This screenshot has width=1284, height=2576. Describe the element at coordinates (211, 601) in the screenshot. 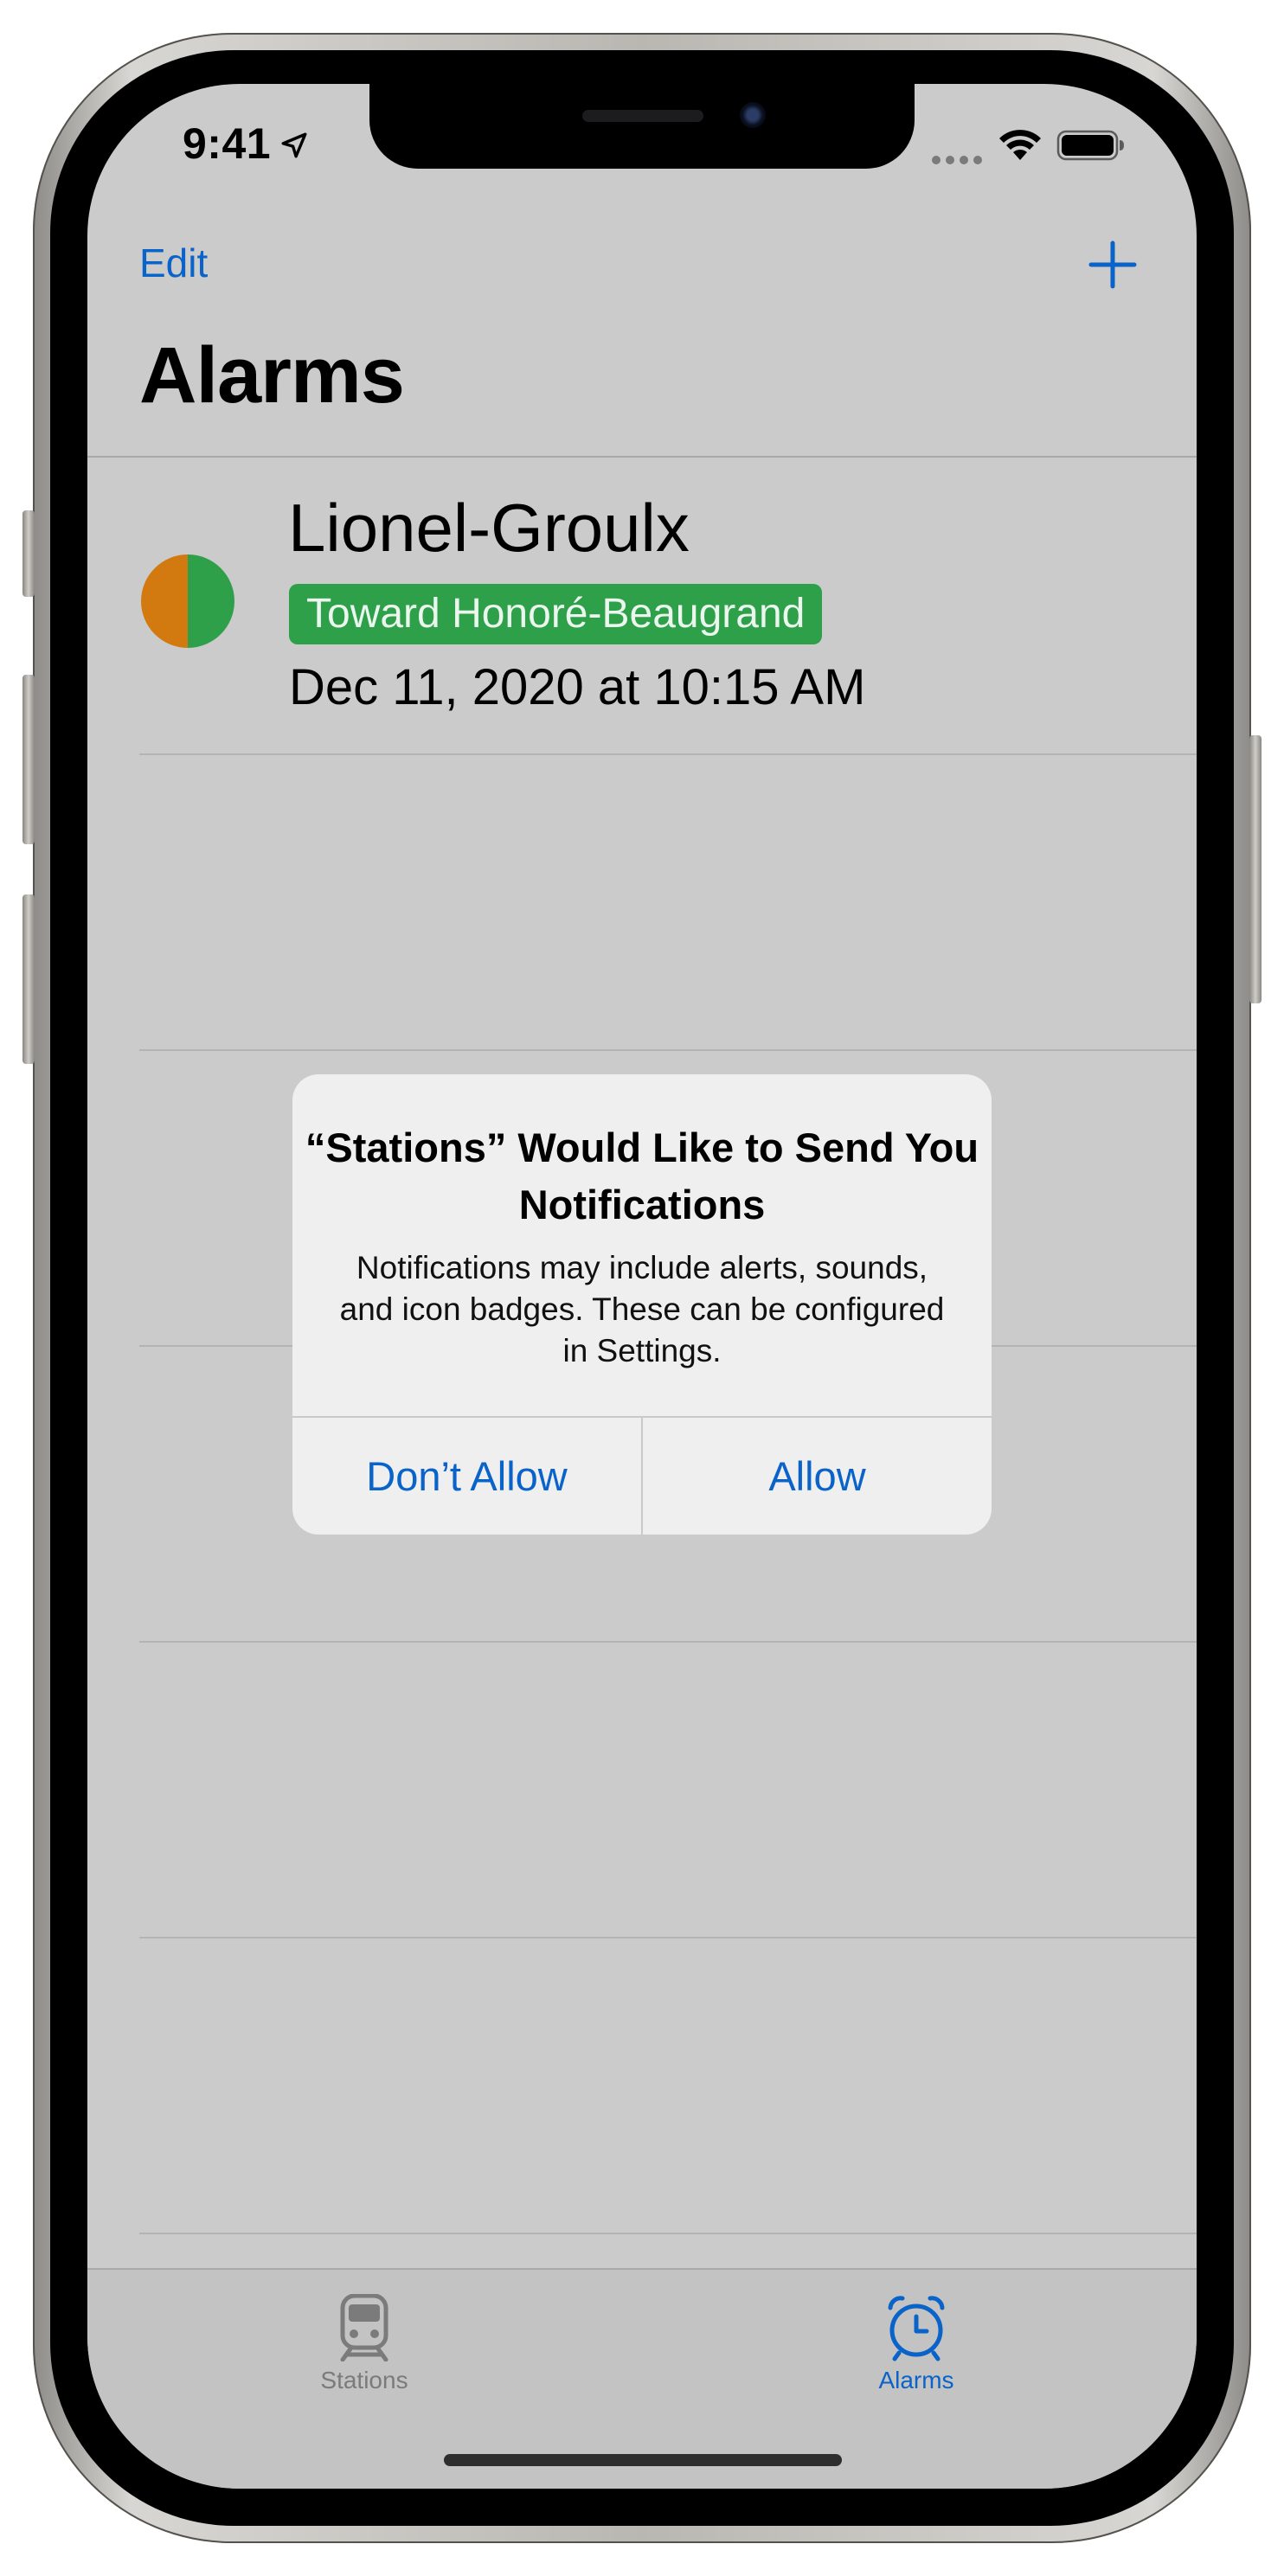

I see `green-line-half` at that location.